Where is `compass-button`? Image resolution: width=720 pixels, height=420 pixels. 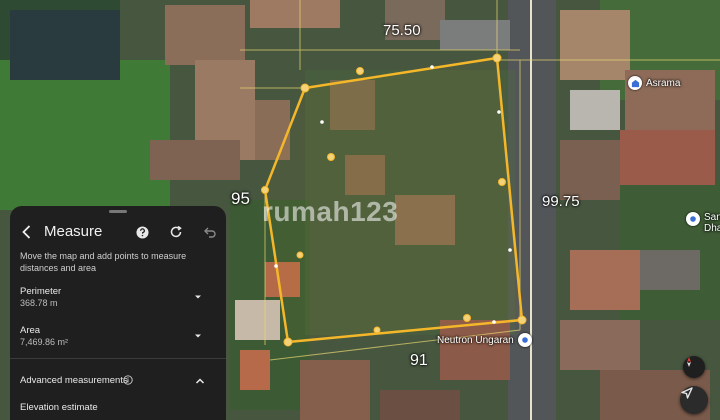
compass-button is located at coordinates (694, 367).